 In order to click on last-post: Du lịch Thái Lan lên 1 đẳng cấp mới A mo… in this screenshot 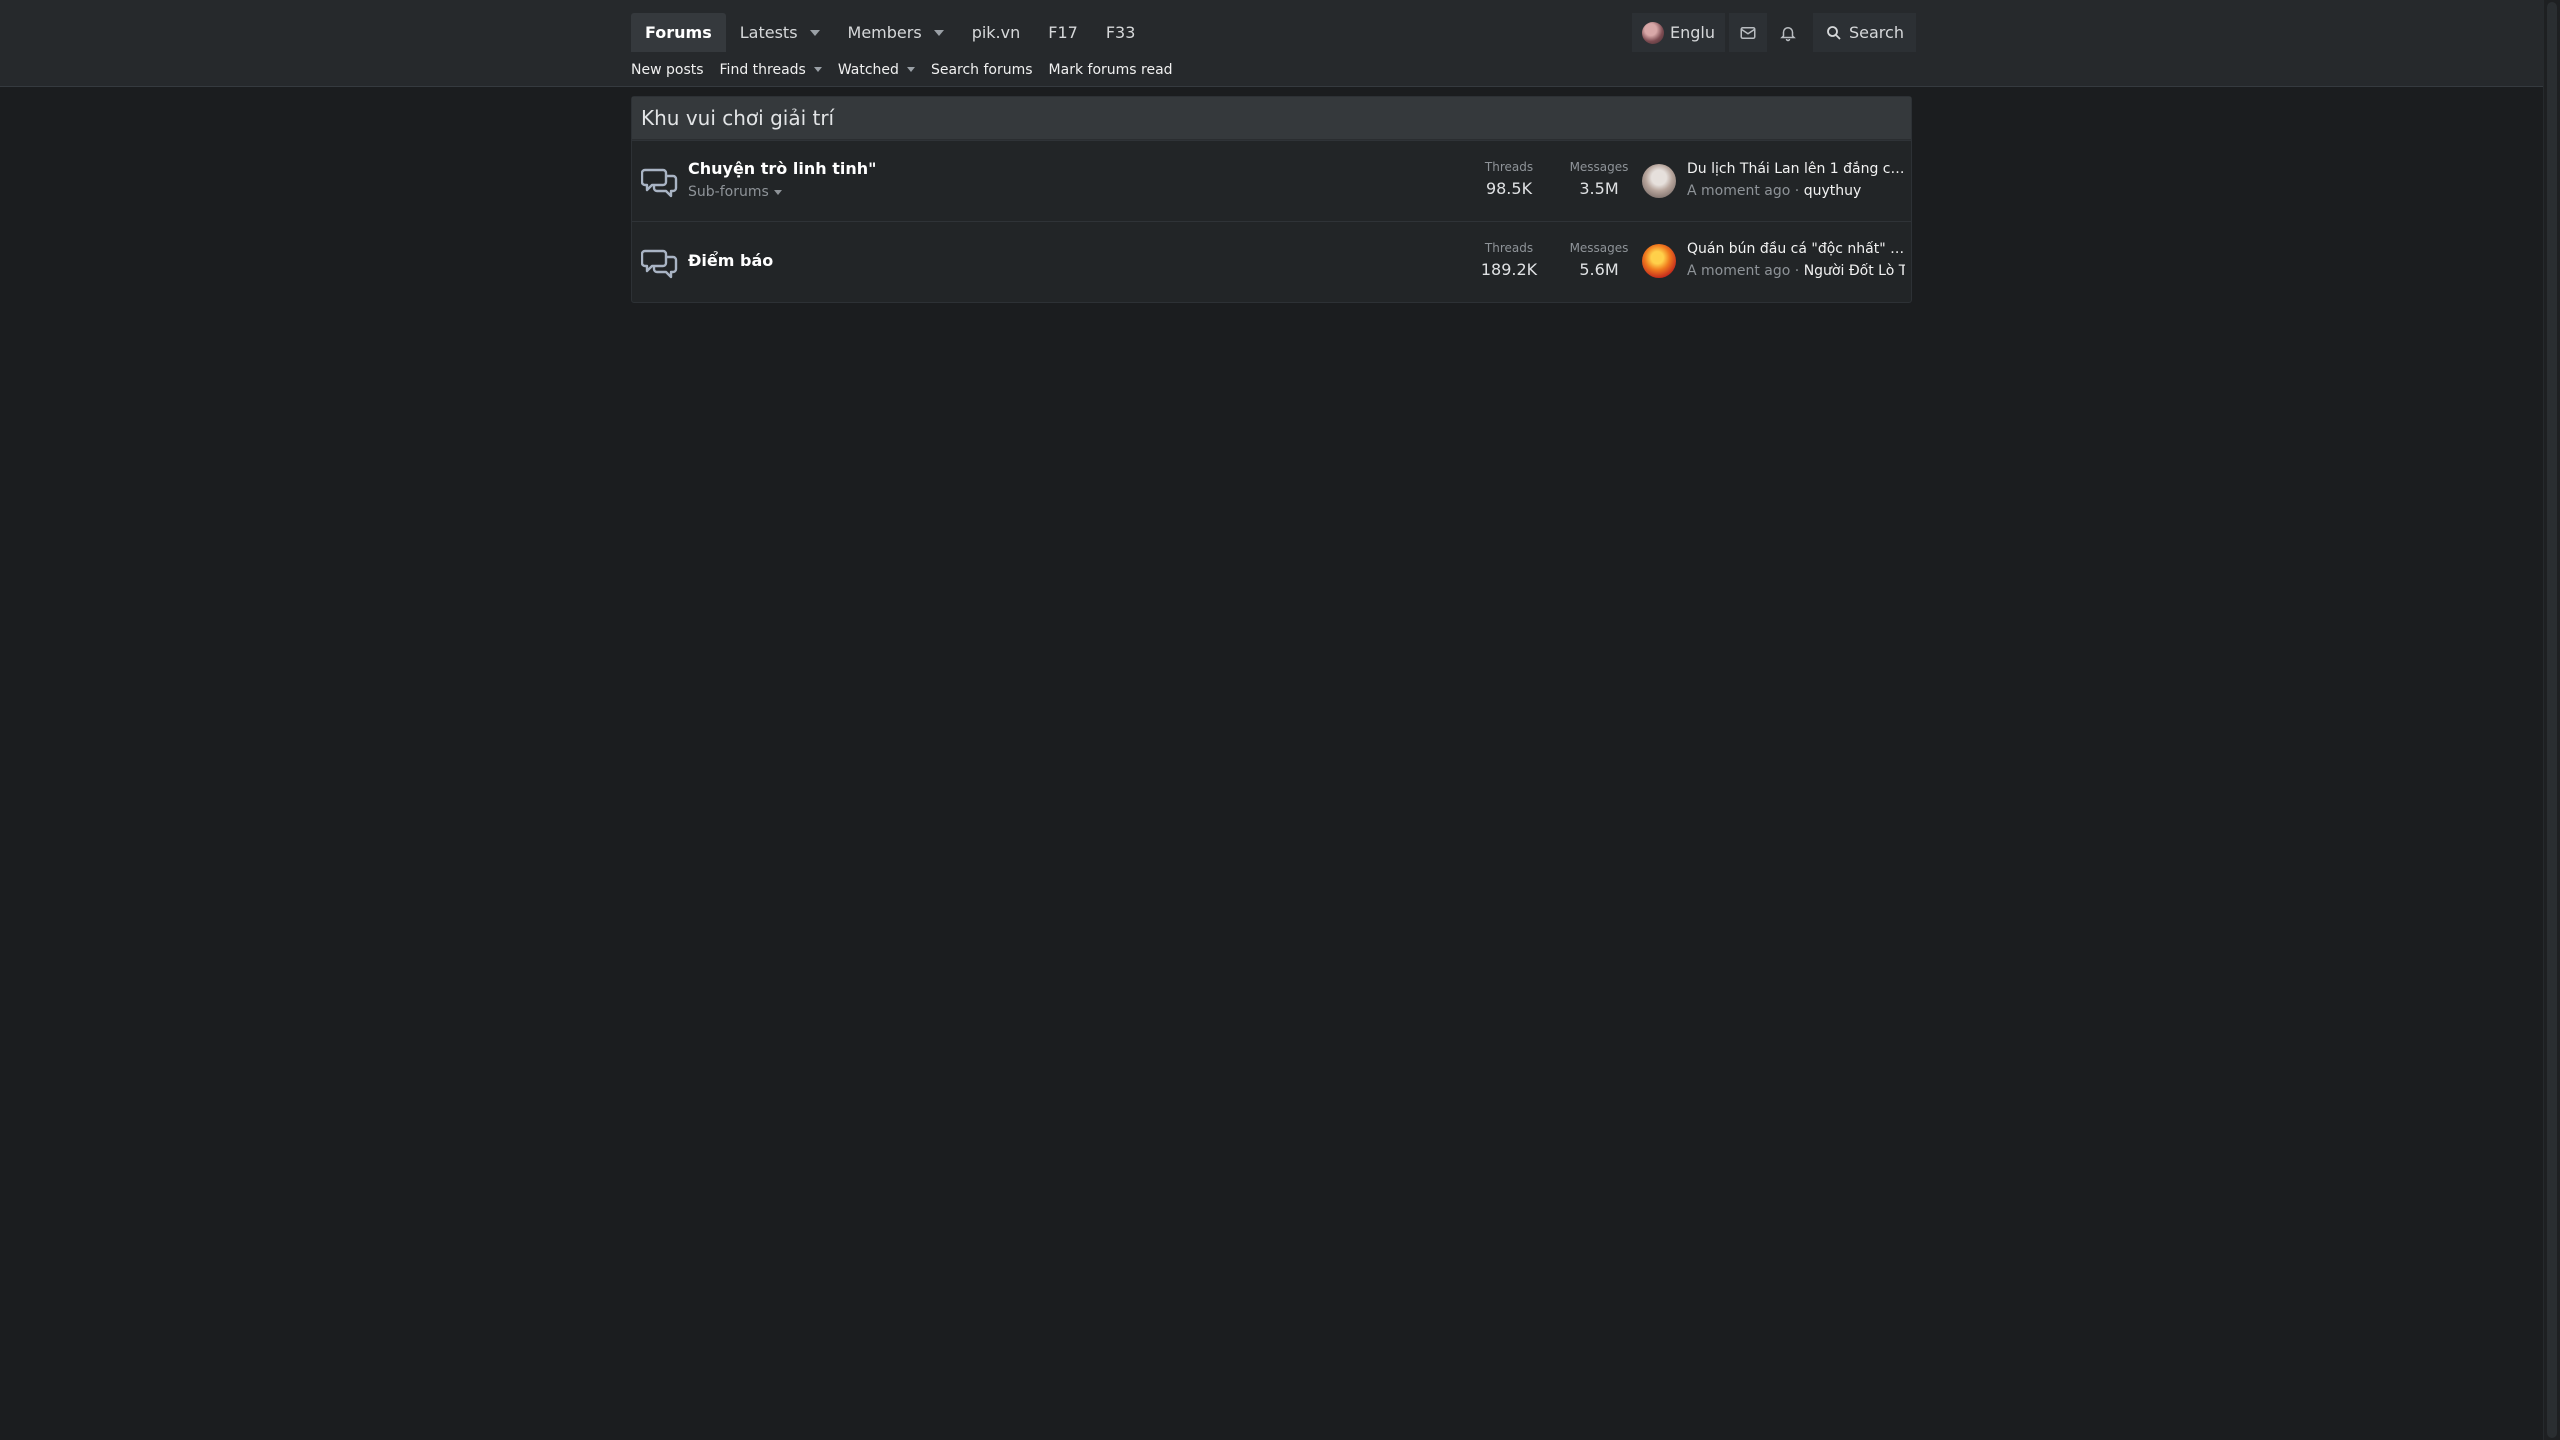, I will do `click(1776, 181)`.